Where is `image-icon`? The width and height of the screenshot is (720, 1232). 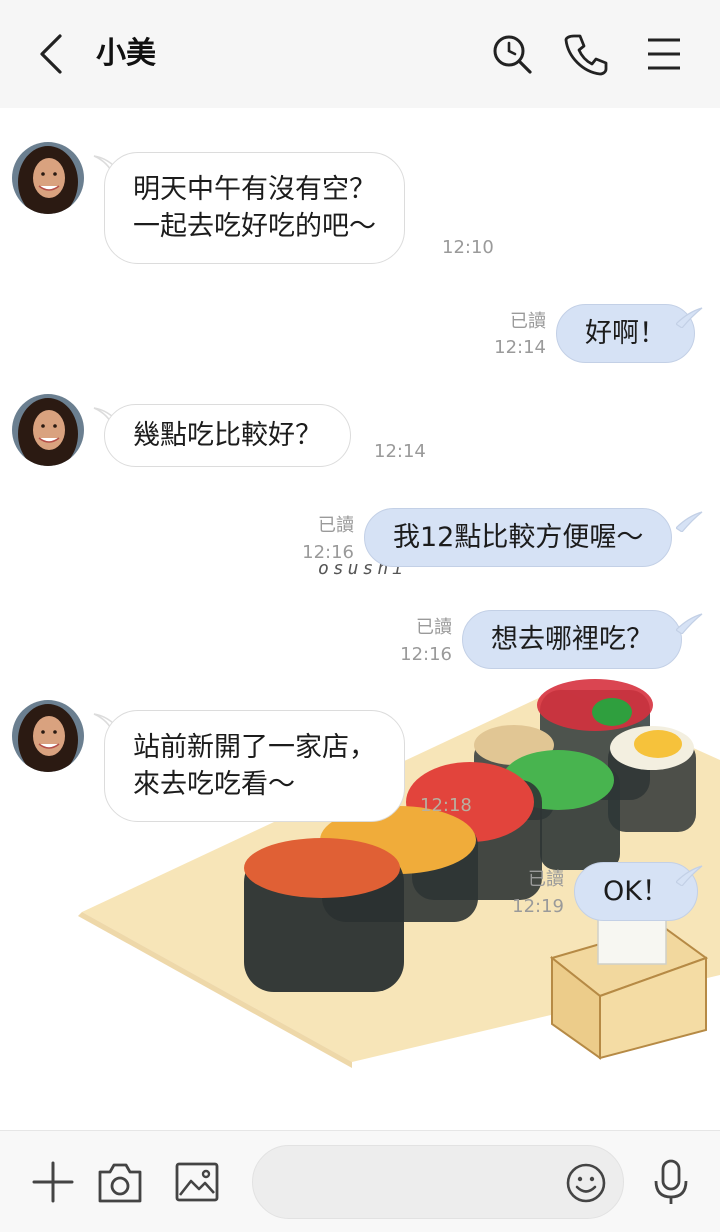
image-icon is located at coordinates (197, 1182).